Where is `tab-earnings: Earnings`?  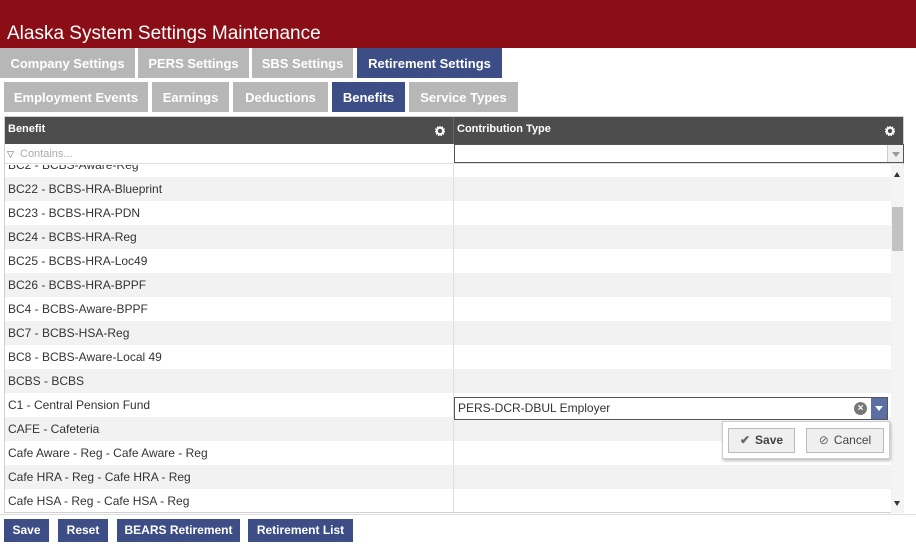
tab-earnings: Earnings is located at coordinates (190, 97).